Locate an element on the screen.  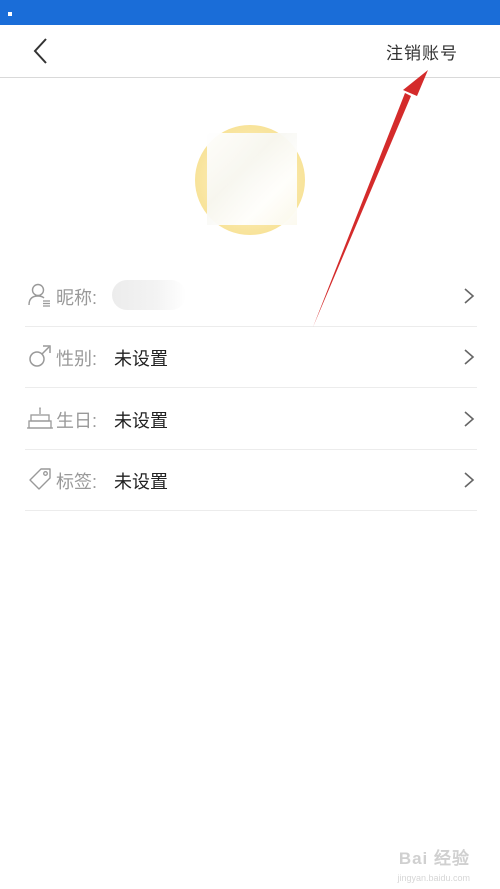
nickname-value-blurred is located at coordinates (149, 295).